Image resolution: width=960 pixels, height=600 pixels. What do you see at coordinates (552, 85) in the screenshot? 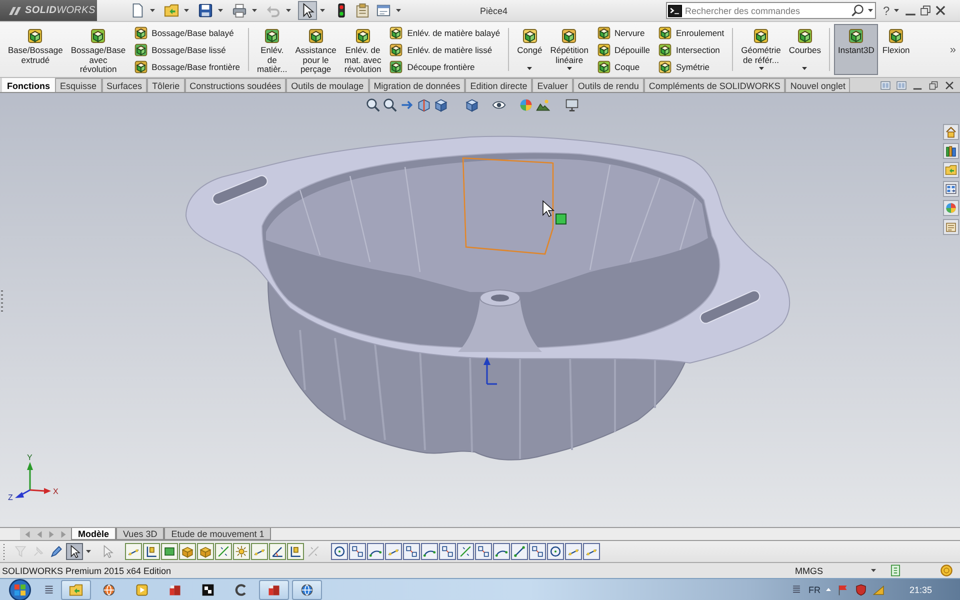
I see `tab: Evaluer` at bounding box center [552, 85].